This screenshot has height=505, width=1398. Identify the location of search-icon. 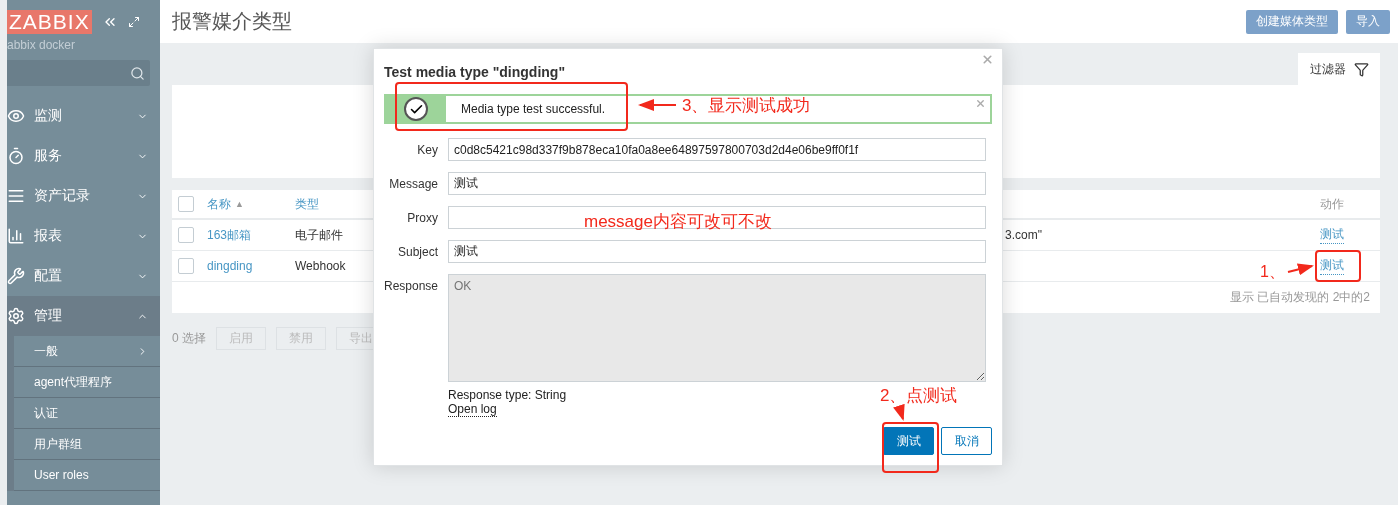
(137, 73).